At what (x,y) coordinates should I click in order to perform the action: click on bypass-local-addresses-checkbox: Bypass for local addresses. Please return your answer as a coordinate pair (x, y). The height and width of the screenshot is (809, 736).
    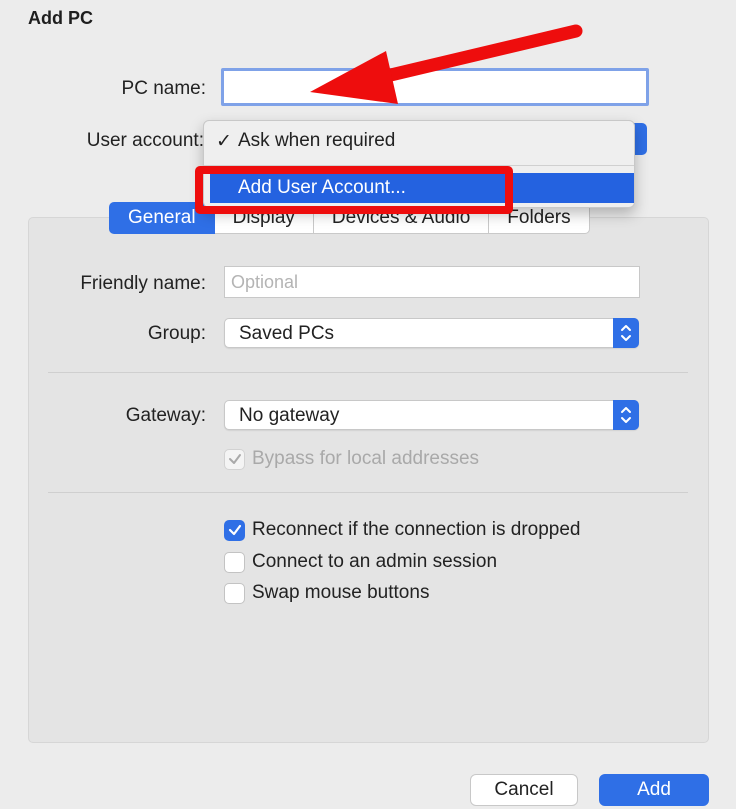
    Looking at the image, I should click on (351, 459).